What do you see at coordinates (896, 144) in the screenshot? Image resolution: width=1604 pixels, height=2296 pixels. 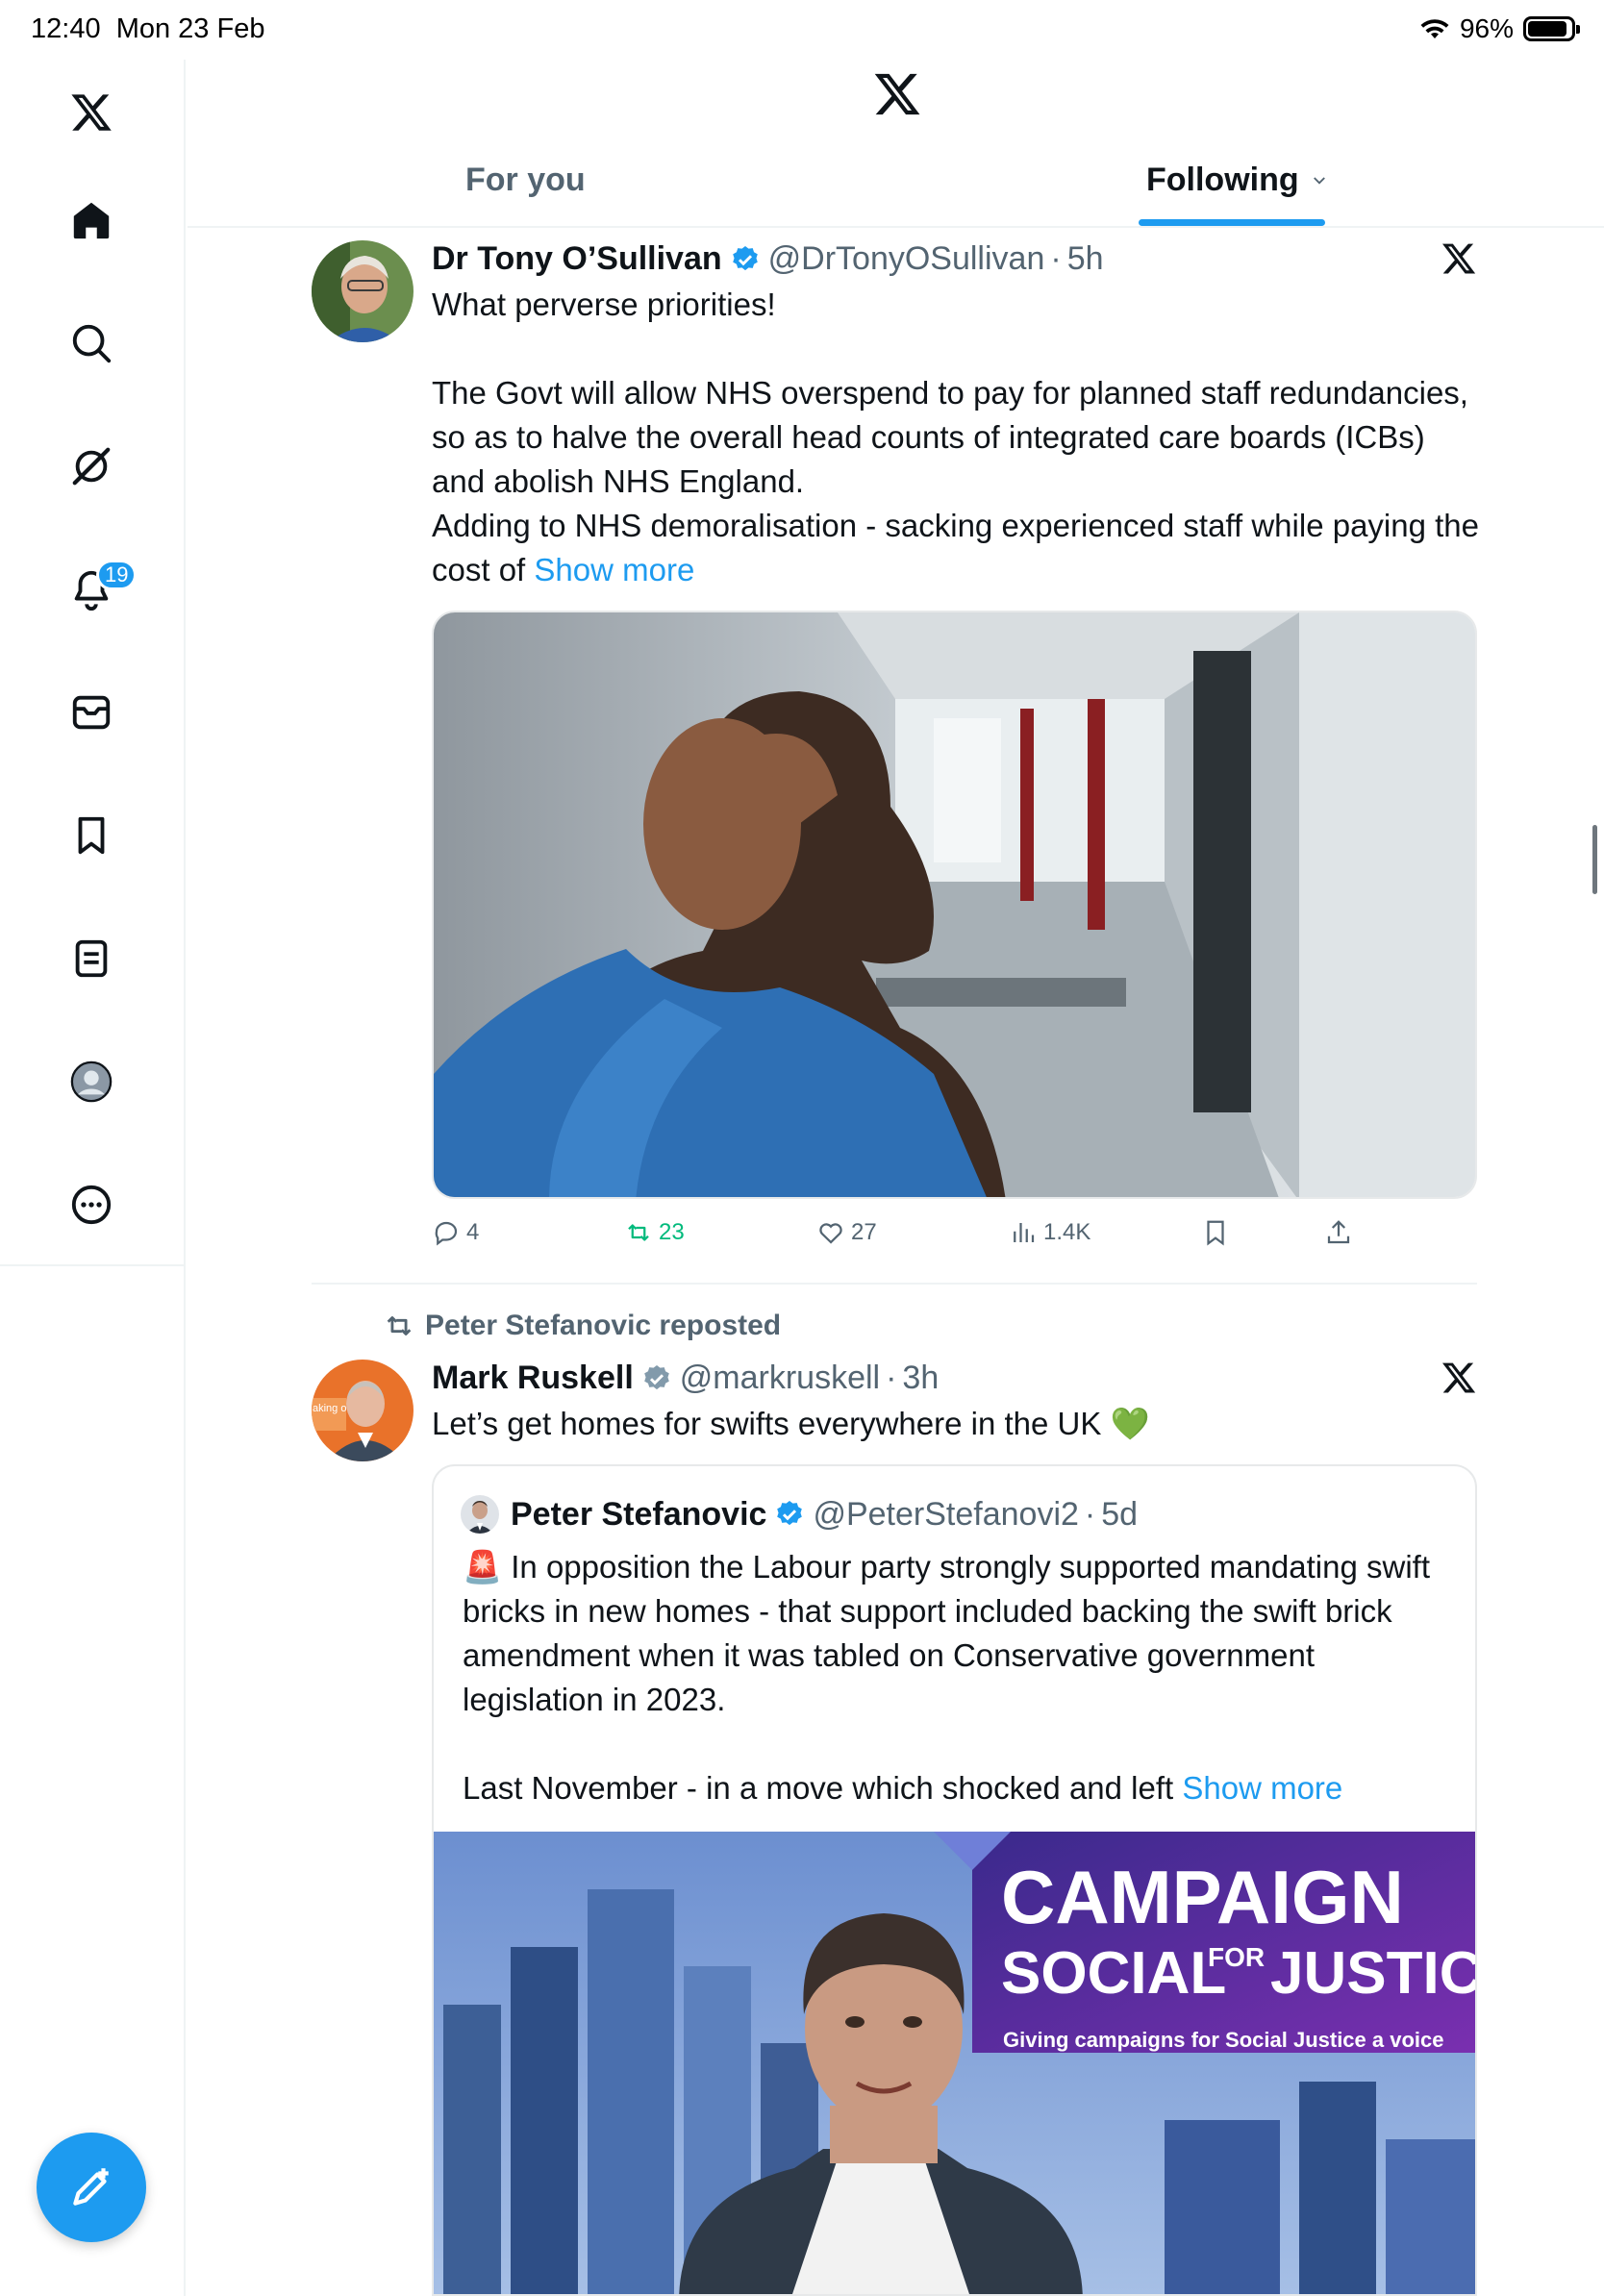 I see `timeline-header: For you Following` at bounding box center [896, 144].